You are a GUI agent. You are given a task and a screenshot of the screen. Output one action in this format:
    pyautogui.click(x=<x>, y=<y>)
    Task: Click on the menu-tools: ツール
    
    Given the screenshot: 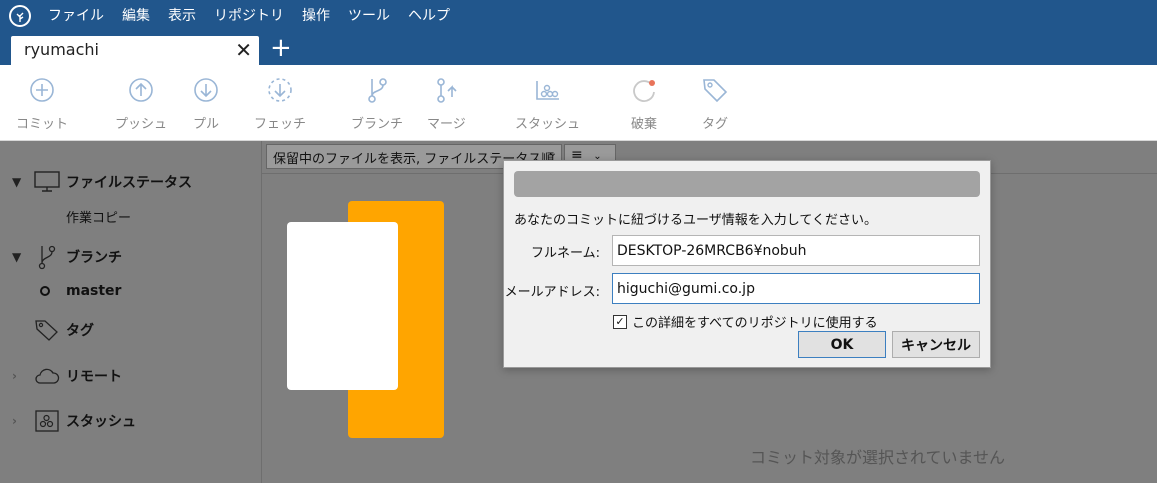 What is the action you would take?
    pyautogui.click(x=369, y=16)
    